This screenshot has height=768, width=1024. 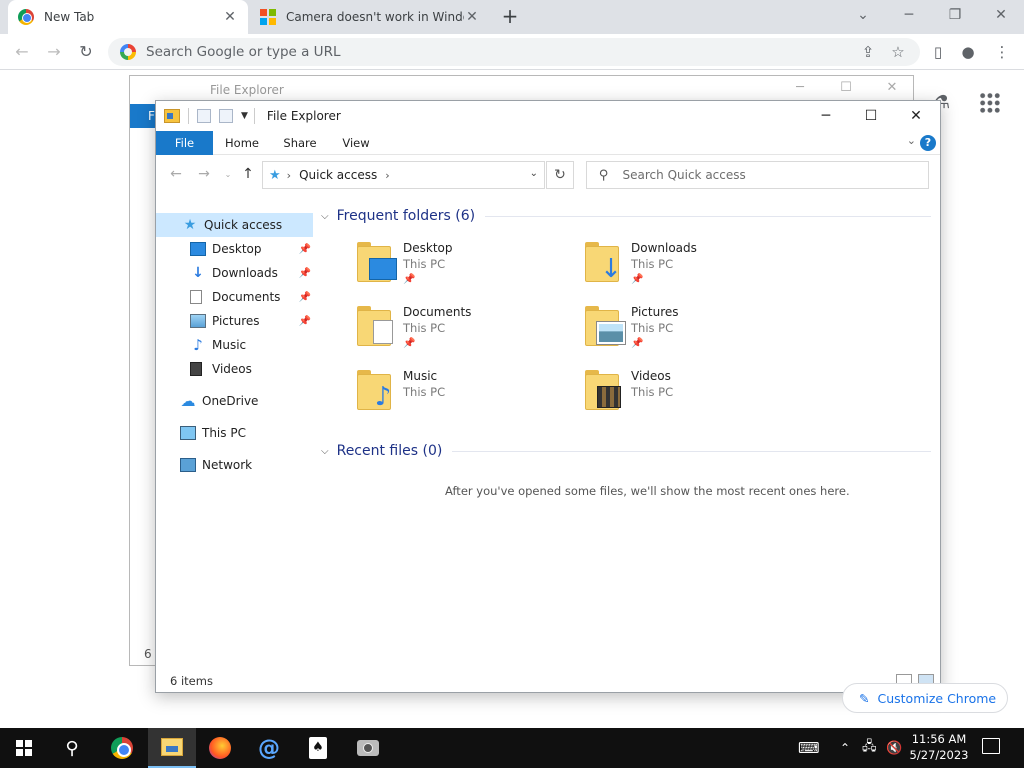 I want to click on nav-item-this-pc: This PC, so click(x=234, y=433).